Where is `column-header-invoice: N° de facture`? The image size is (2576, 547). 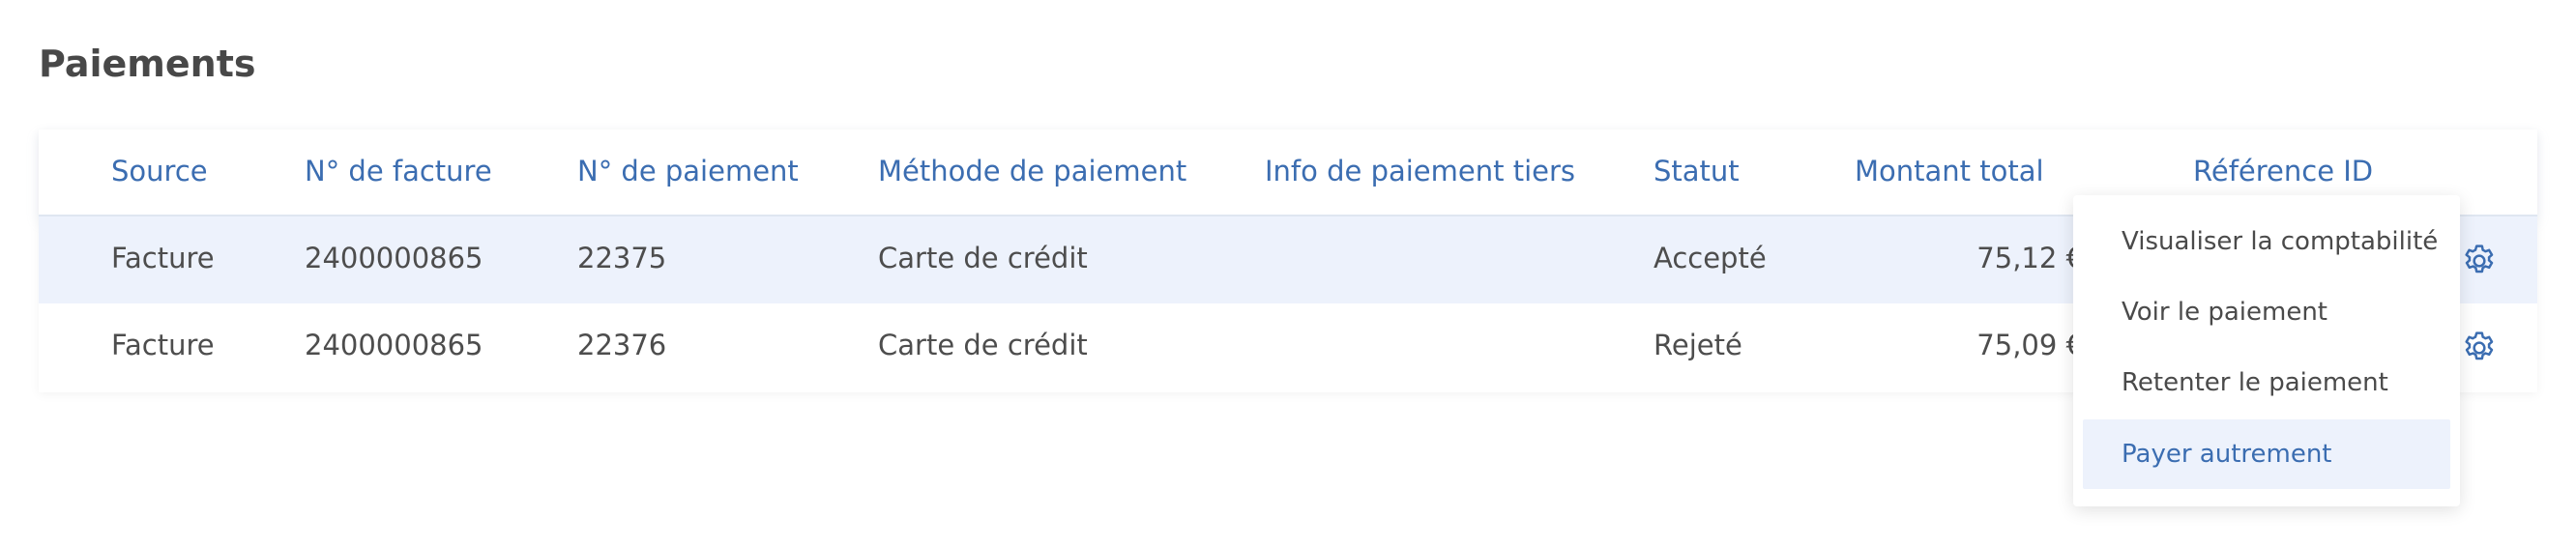
column-header-invoice: N° de facture is located at coordinates (398, 171).